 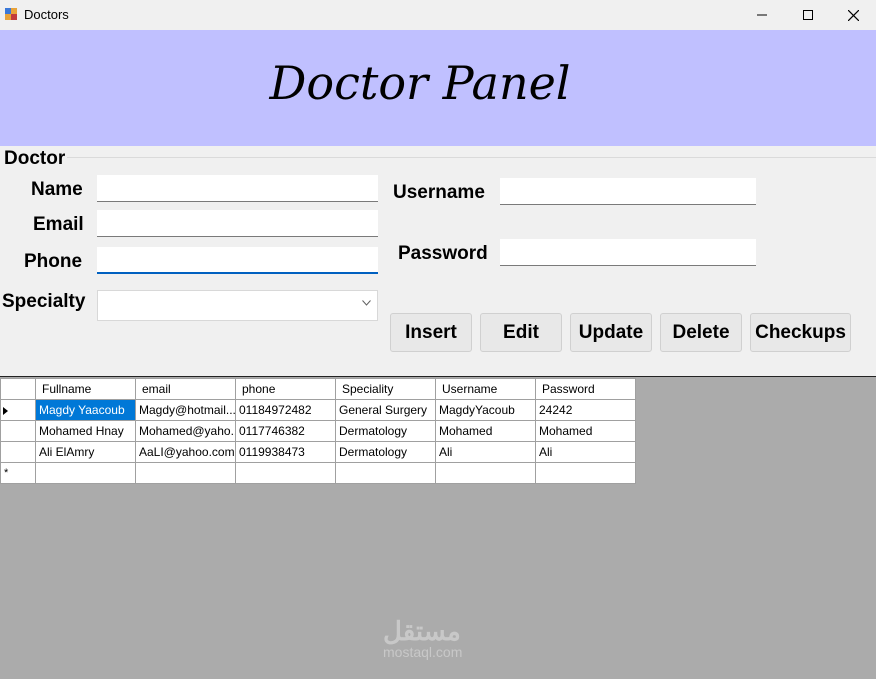 What do you see at coordinates (185, 389) in the screenshot?
I see `column-header-email: email` at bounding box center [185, 389].